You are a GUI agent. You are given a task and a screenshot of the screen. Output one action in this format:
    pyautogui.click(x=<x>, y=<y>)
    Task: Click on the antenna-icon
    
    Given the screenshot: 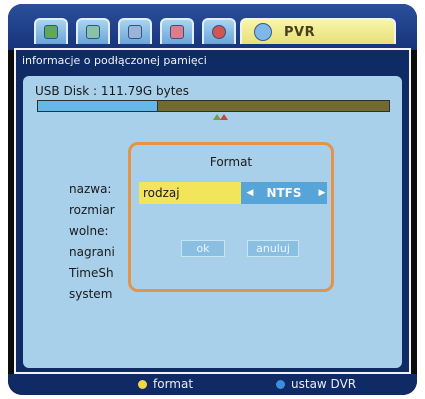 What is the action you would take?
    pyautogui.click(x=93, y=32)
    